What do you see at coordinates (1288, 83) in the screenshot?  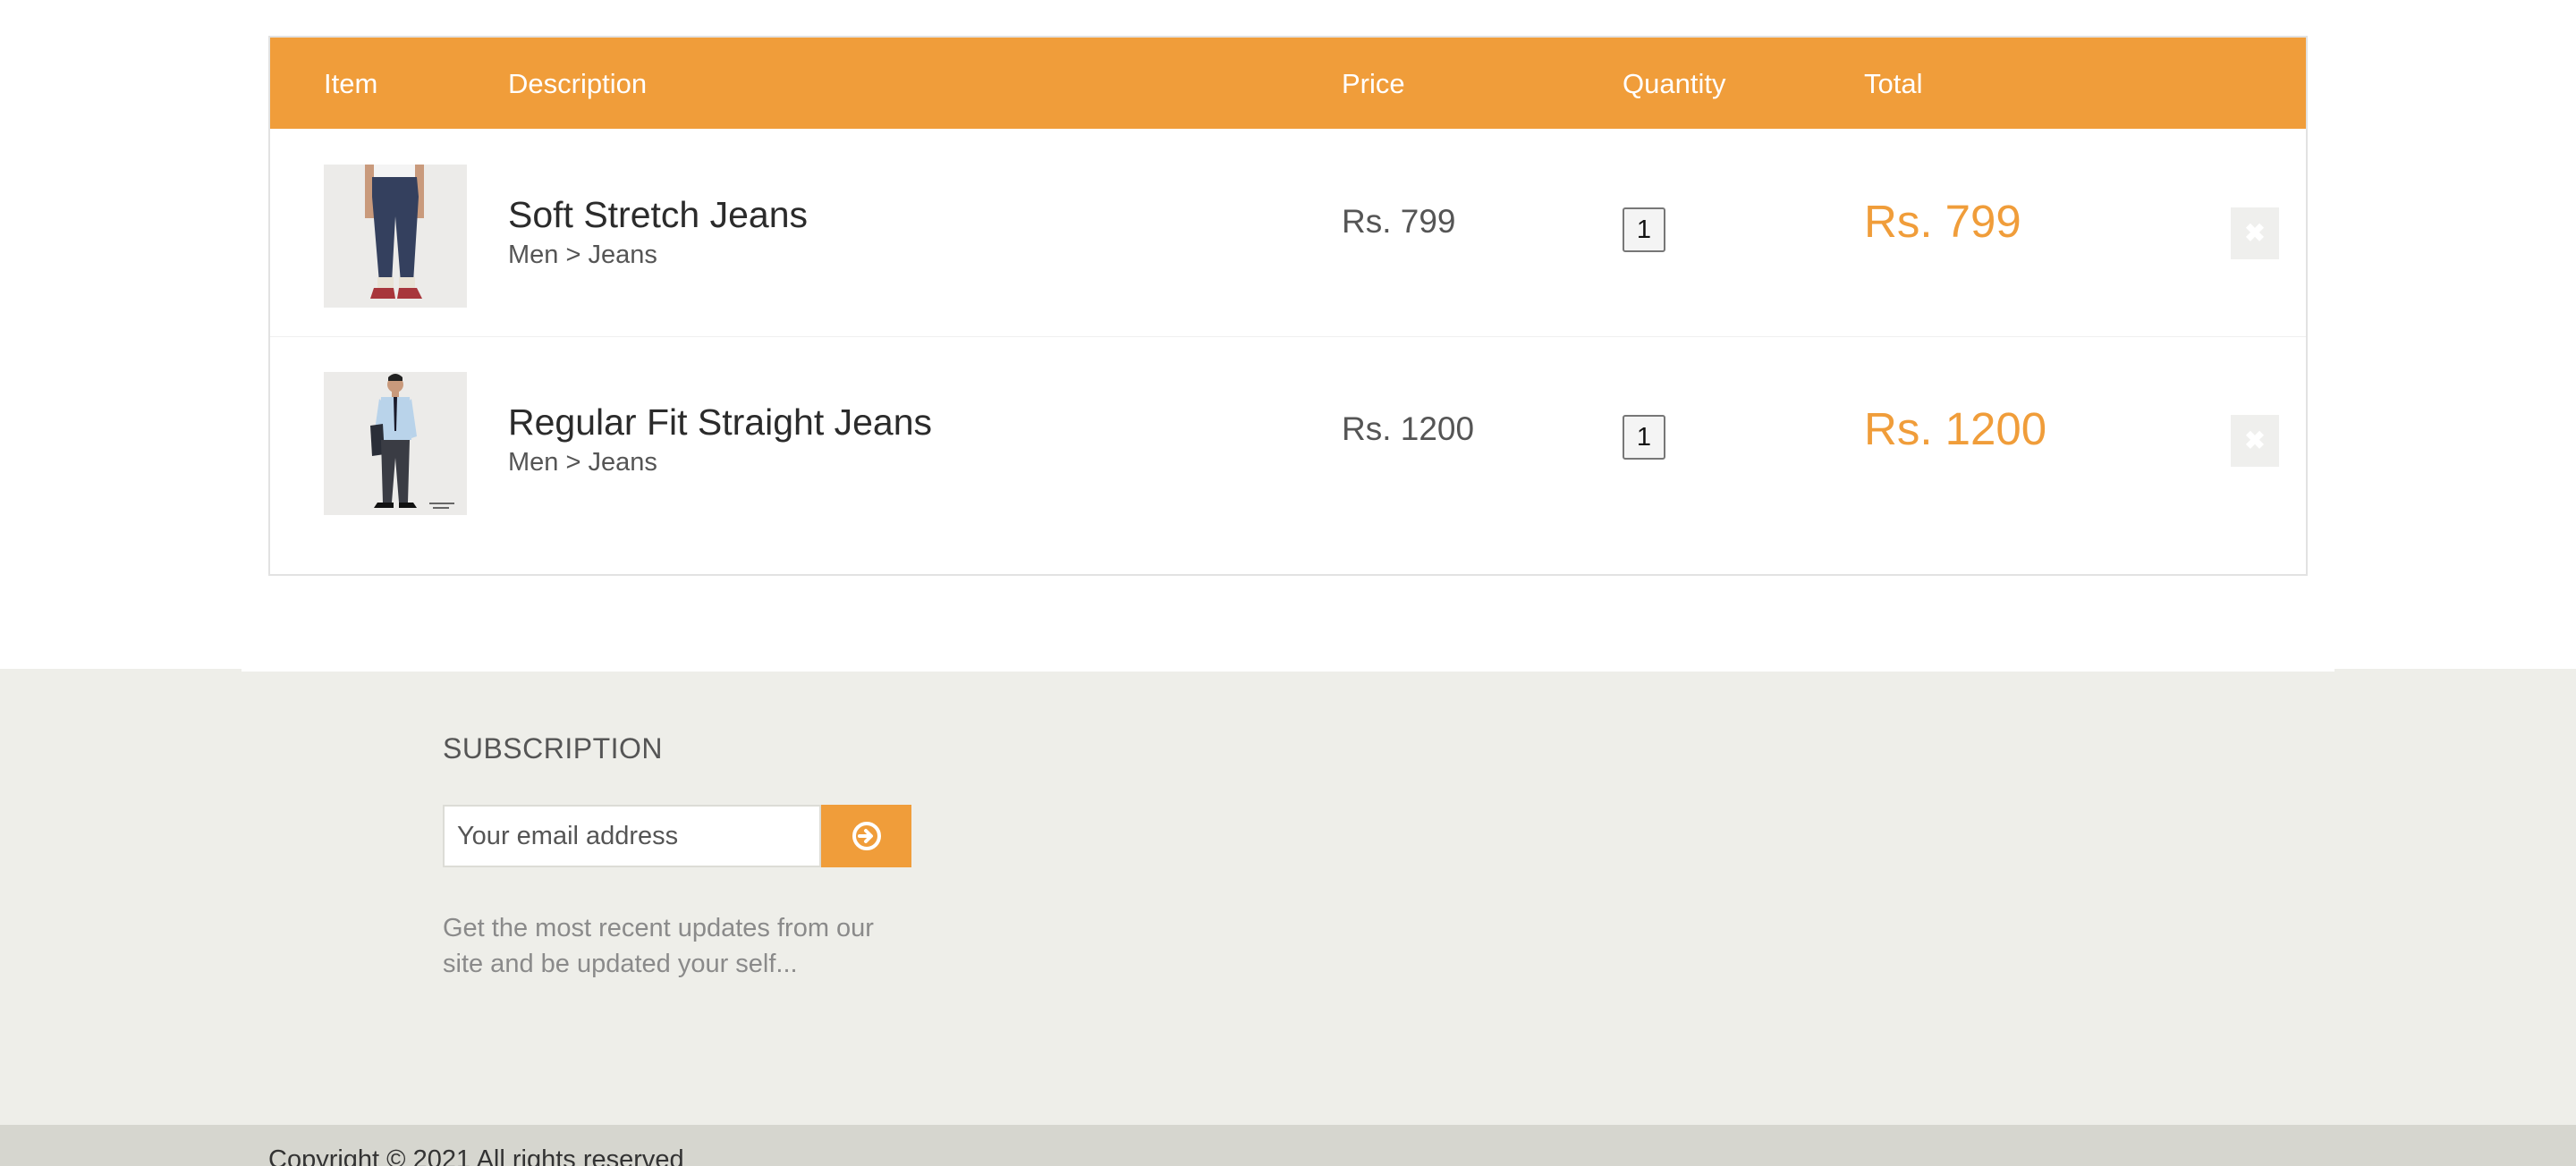 I see `cart-header: Item Description Price Quantity Total` at bounding box center [1288, 83].